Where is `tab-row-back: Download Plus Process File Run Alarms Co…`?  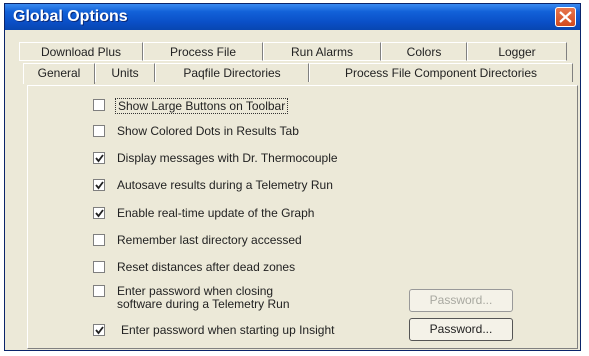 tab-row-back: Download Plus Process File Run Alarms Co… is located at coordinates (296, 51).